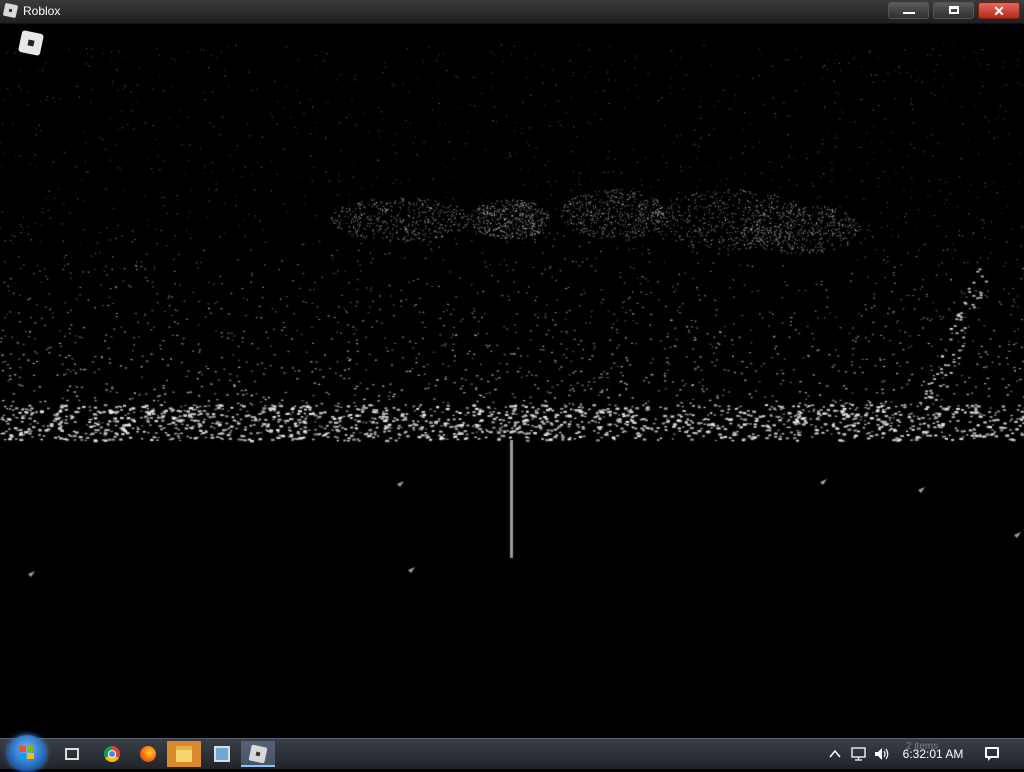 The width and height of the screenshot is (1024, 772). Describe the element at coordinates (31, 43) in the screenshot. I see `roblox-menu-button` at that location.